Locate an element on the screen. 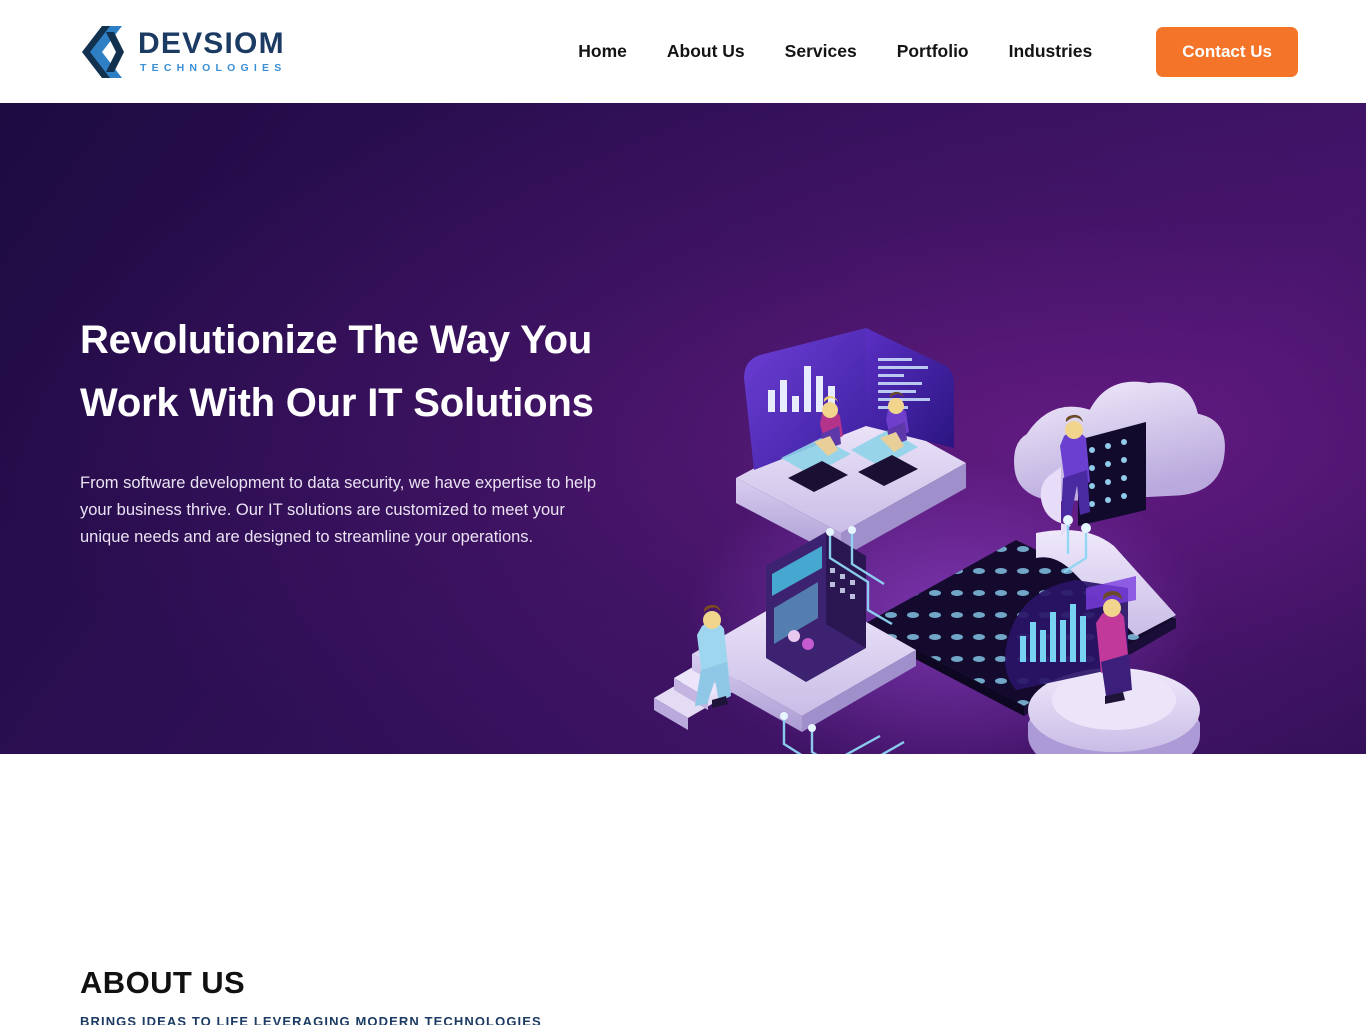  nav-item-industries: Industries is located at coordinates (1051, 51).